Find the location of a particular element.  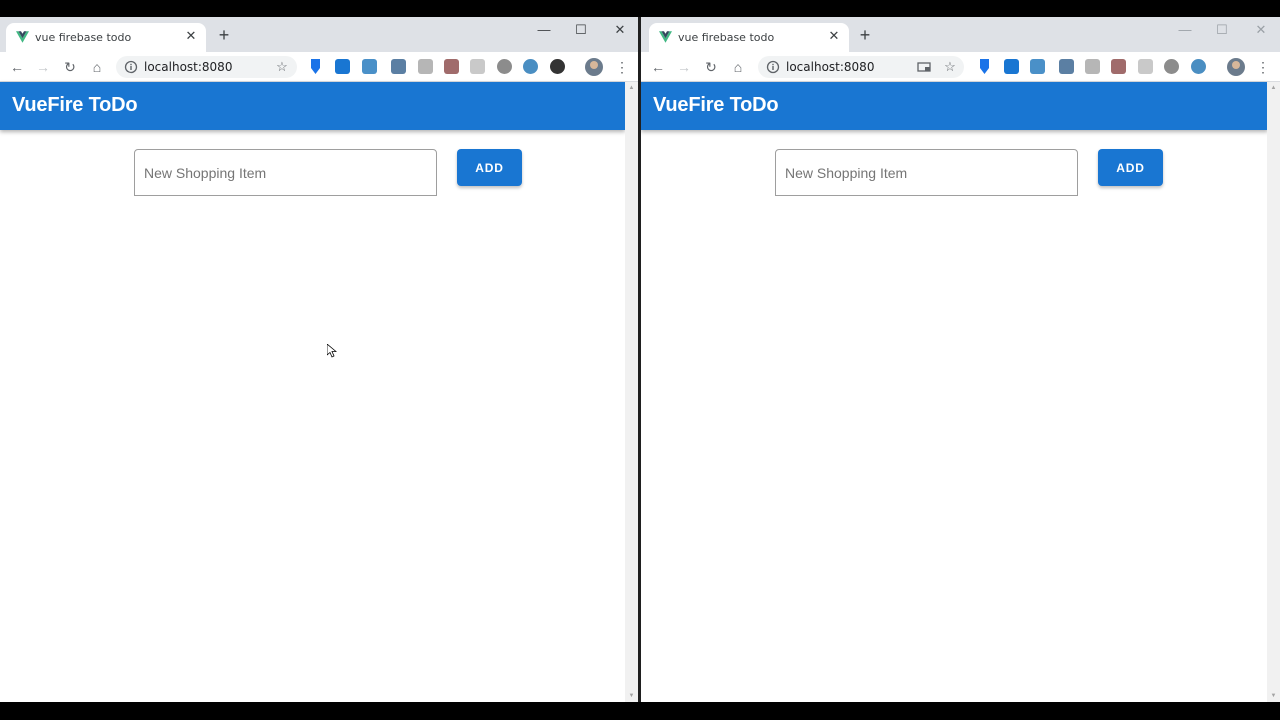

mouse-cursor-icon is located at coordinates (332, 351).